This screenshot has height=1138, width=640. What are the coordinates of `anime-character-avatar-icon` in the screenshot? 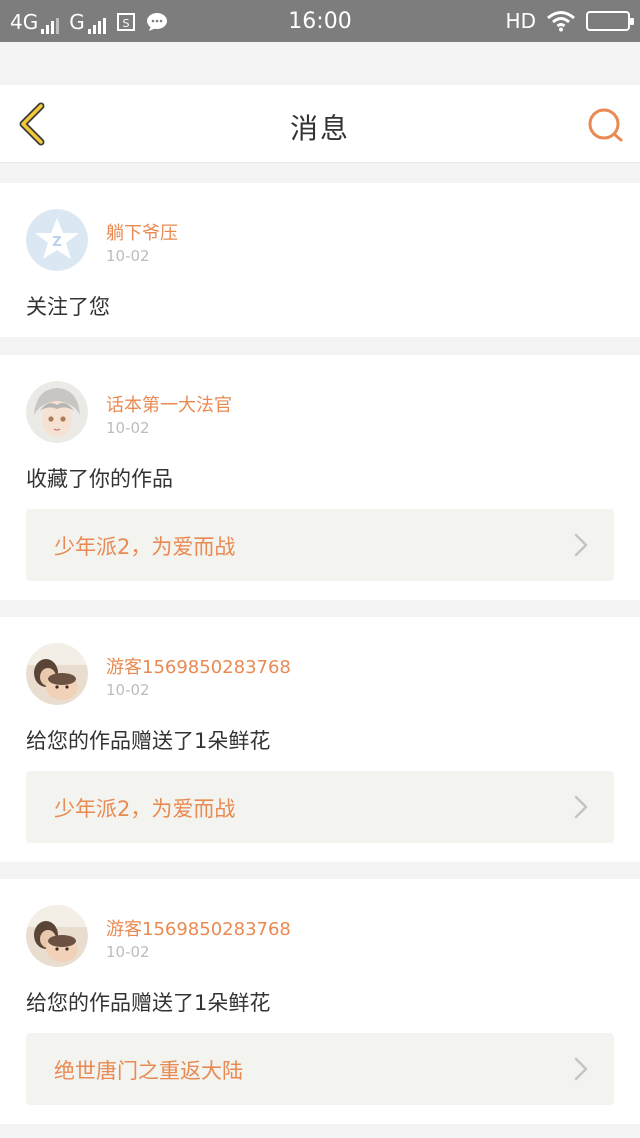 It's located at (57, 412).